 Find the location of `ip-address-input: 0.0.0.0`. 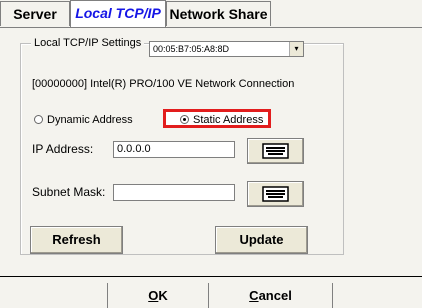

ip-address-input: 0.0.0.0 is located at coordinates (174, 149).